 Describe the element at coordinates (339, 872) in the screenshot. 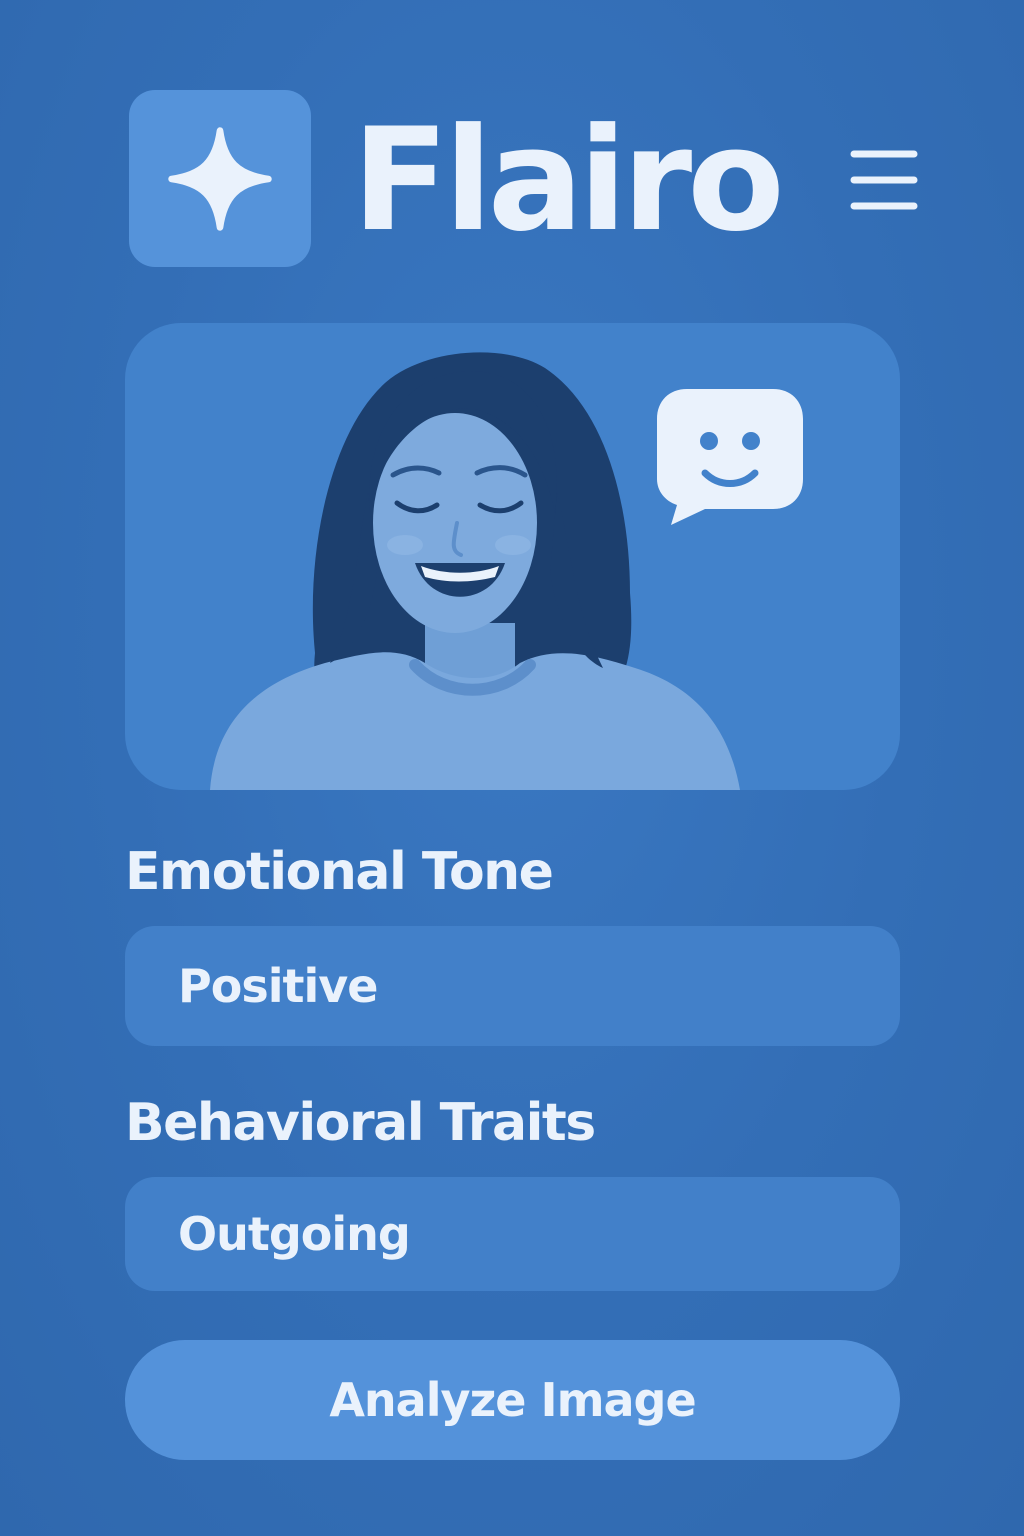

I see `emotional-tone-label: Emotional Tone` at that location.